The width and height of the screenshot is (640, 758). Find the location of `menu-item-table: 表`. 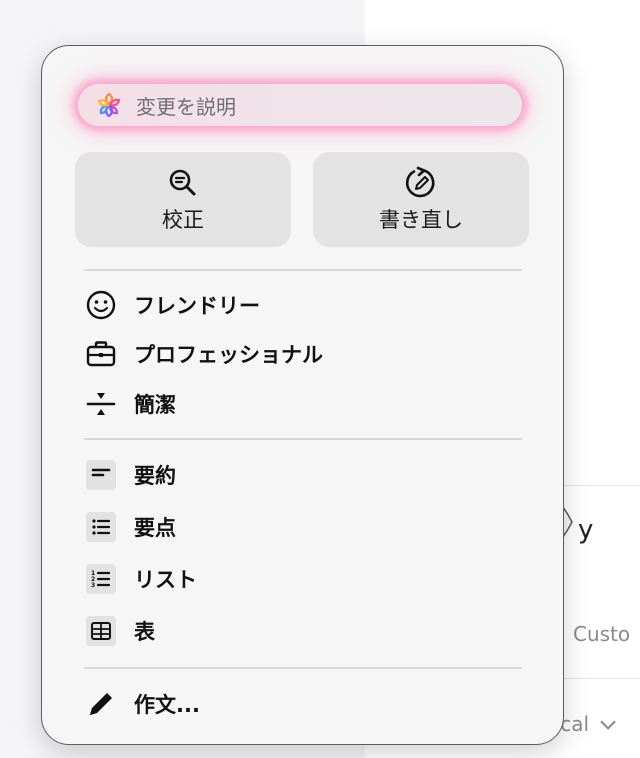

menu-item-table: 表 is located at coordinates (119, 631).